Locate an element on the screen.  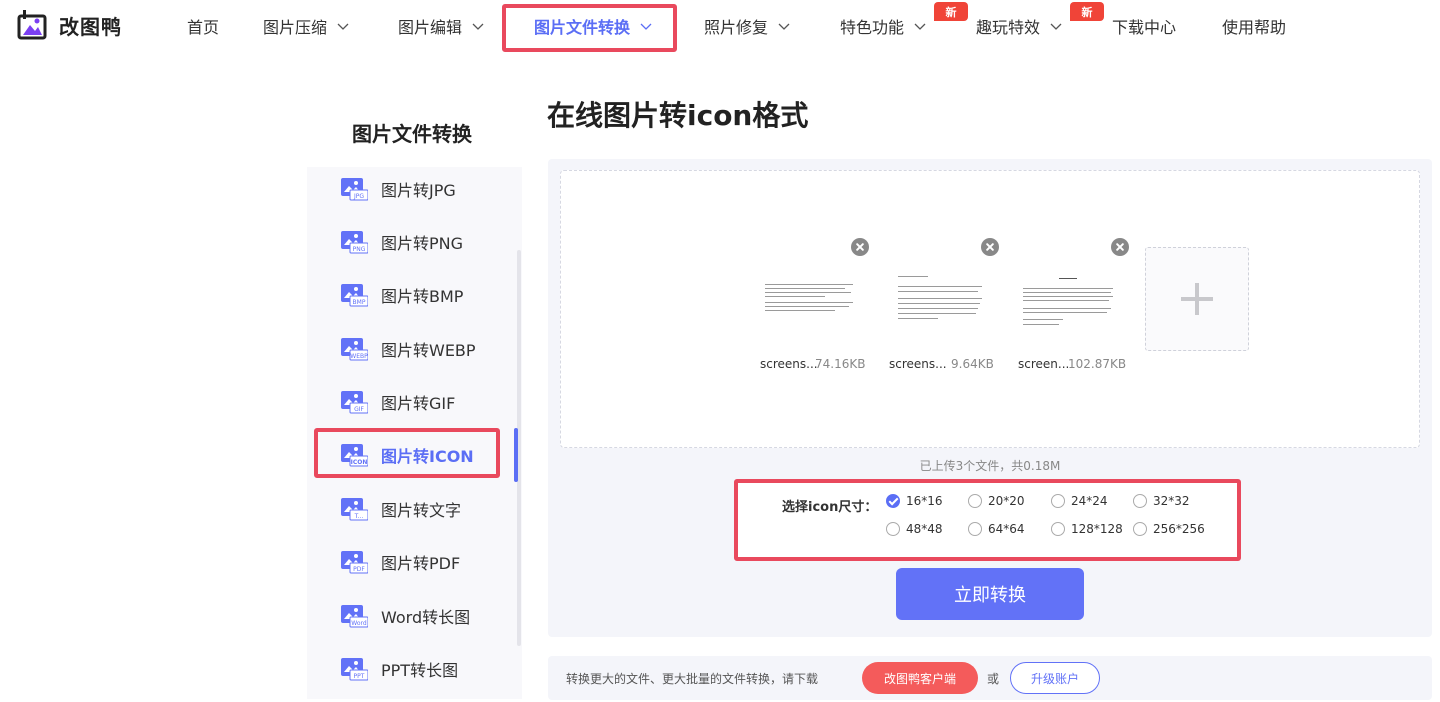
file-size: 74.16KB is located at coordinates (840, 364).